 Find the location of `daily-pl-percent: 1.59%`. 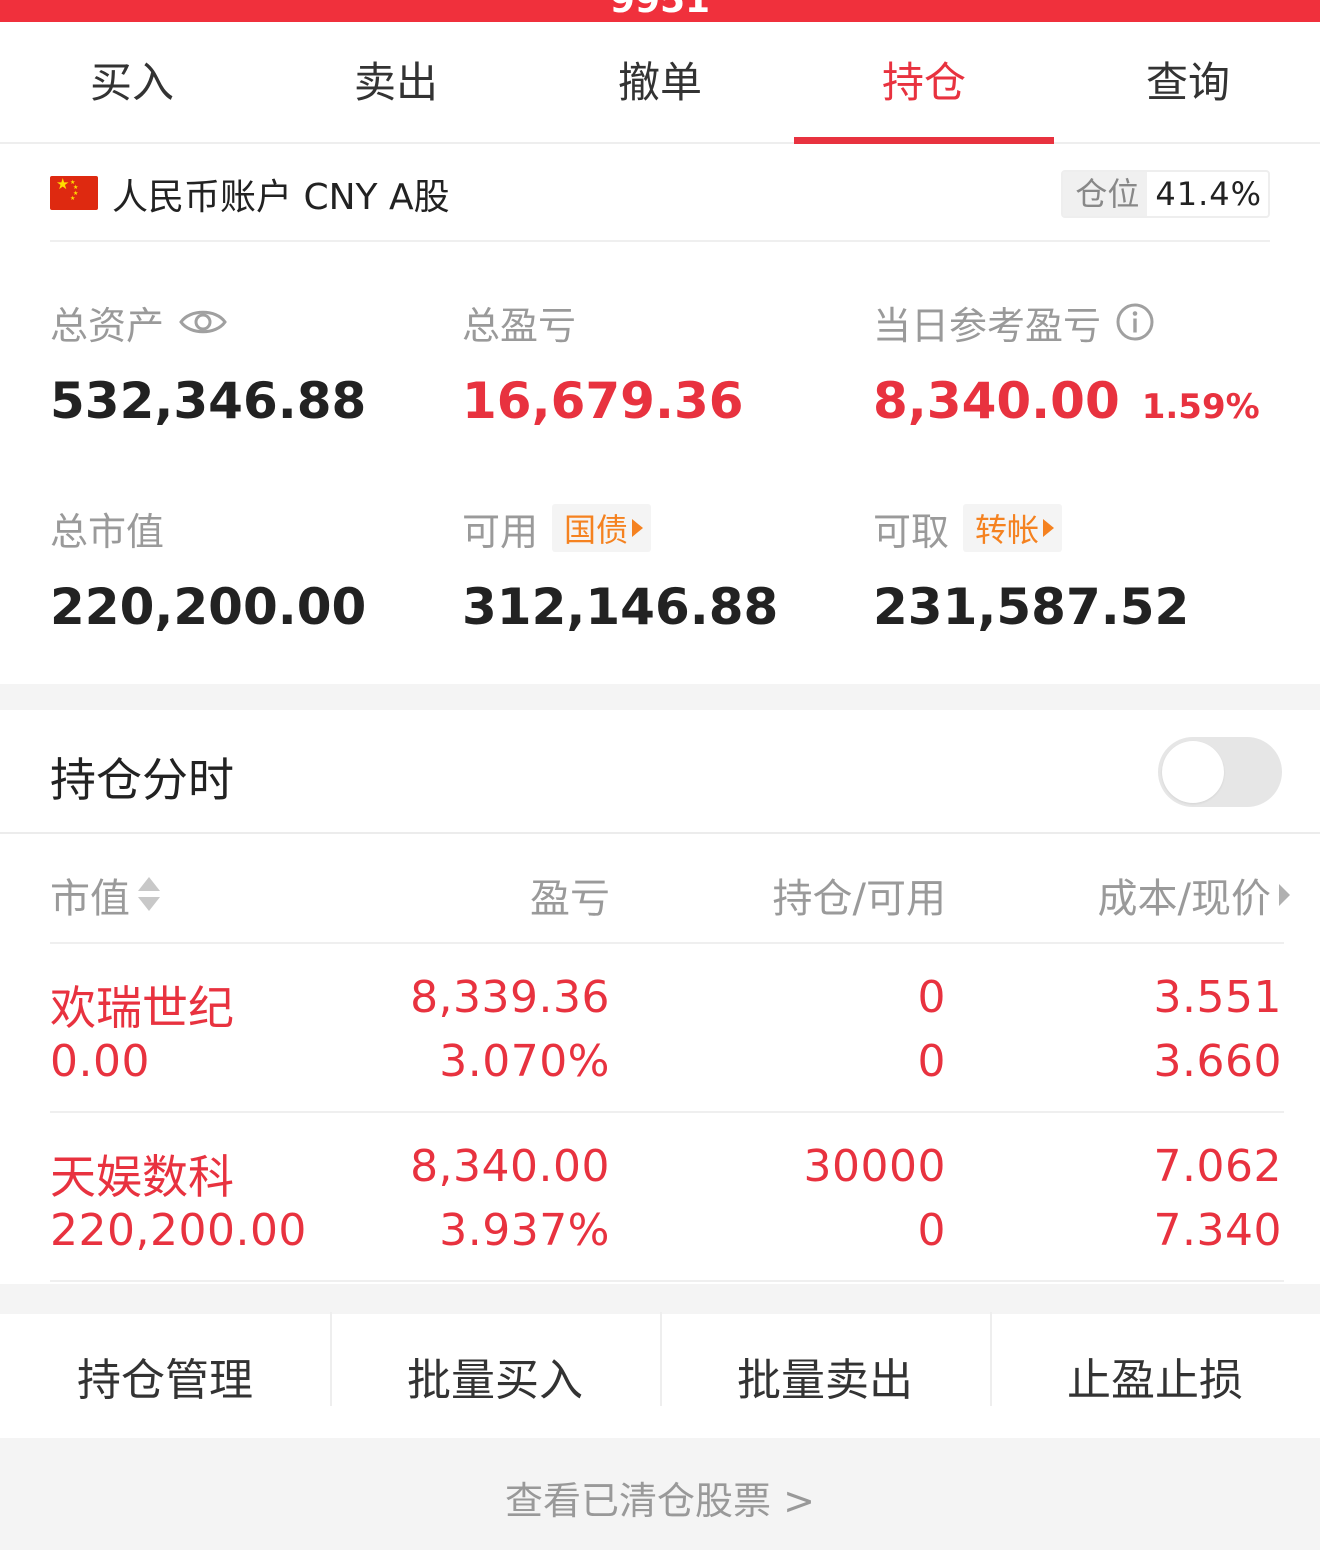

daily-pl-percent: 1.59% is located at coordinates (1200, 407).